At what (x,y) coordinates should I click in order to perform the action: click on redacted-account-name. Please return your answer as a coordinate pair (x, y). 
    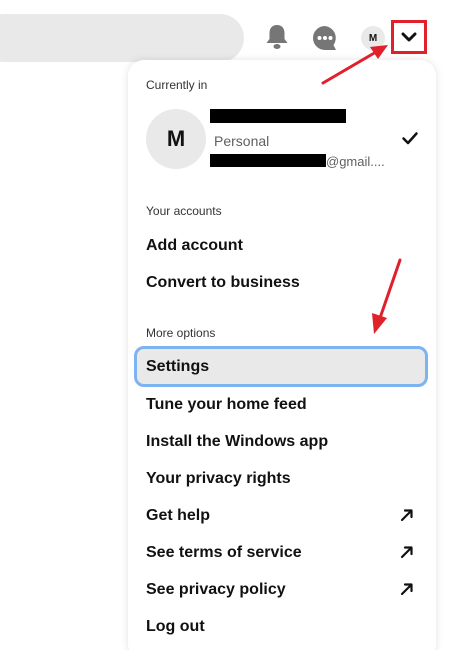
    Looking at the image, I should click on (278, 116).